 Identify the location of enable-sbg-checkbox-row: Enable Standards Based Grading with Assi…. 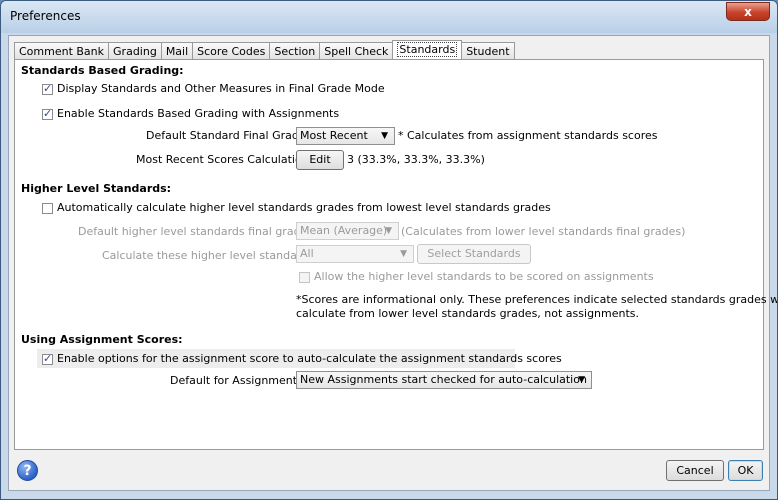
(190, 113).